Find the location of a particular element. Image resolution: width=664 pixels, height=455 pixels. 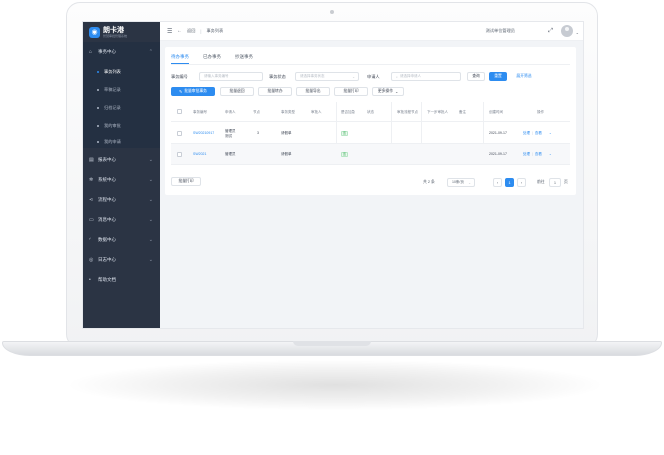

nav-group-messages: ▭ 消息中心 ⌄ is located at coordinates (121, 220).